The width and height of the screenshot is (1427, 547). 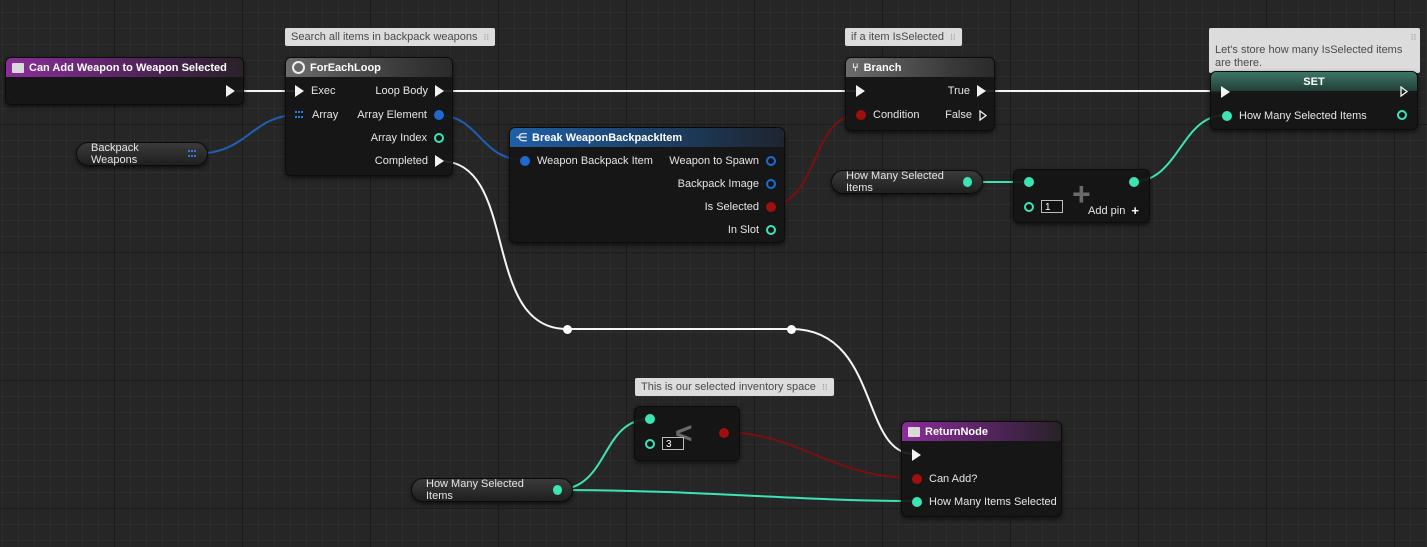 I want to click on pin-label: Array, so click(x=325, y=115).